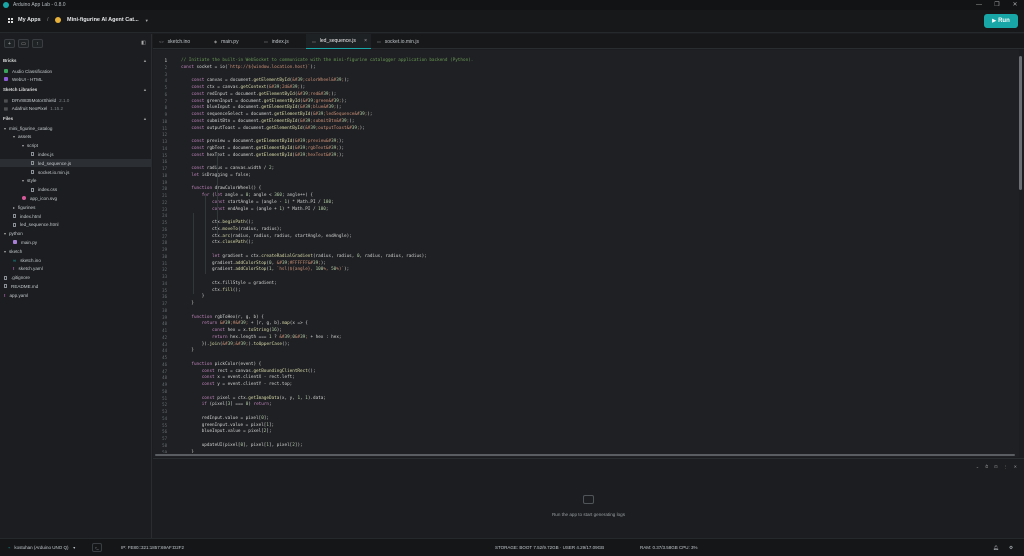  I want to click on line-number: 54, so click(164, 418).